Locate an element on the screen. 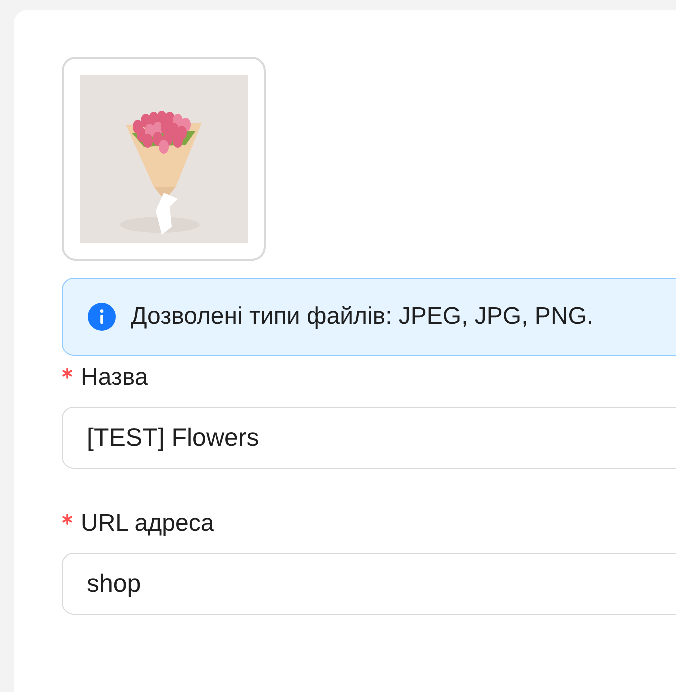  input-field: shop is located at coordinates (369, 584).